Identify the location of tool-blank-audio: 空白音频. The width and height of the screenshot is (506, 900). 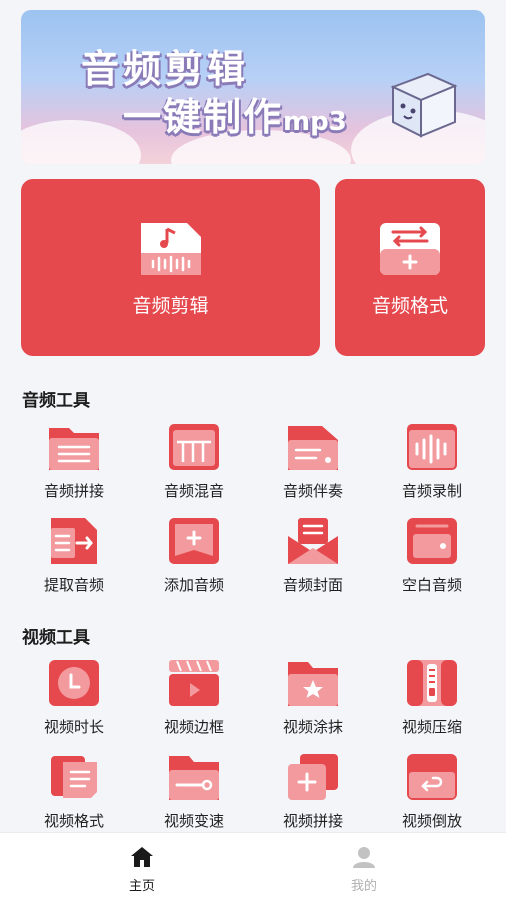
(432, 559).